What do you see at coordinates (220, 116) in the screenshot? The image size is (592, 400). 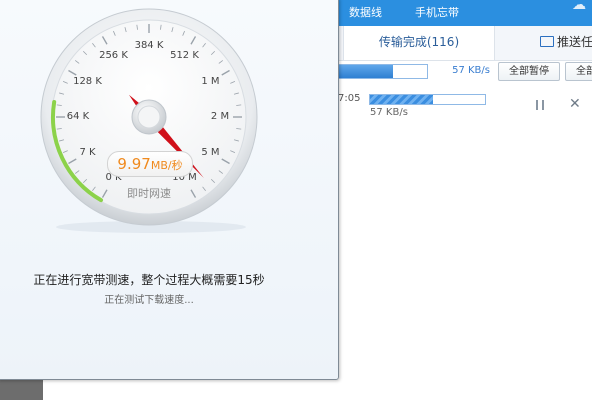 I see `gauge-tick-label: 2 M` at bounding box center [220, 116].